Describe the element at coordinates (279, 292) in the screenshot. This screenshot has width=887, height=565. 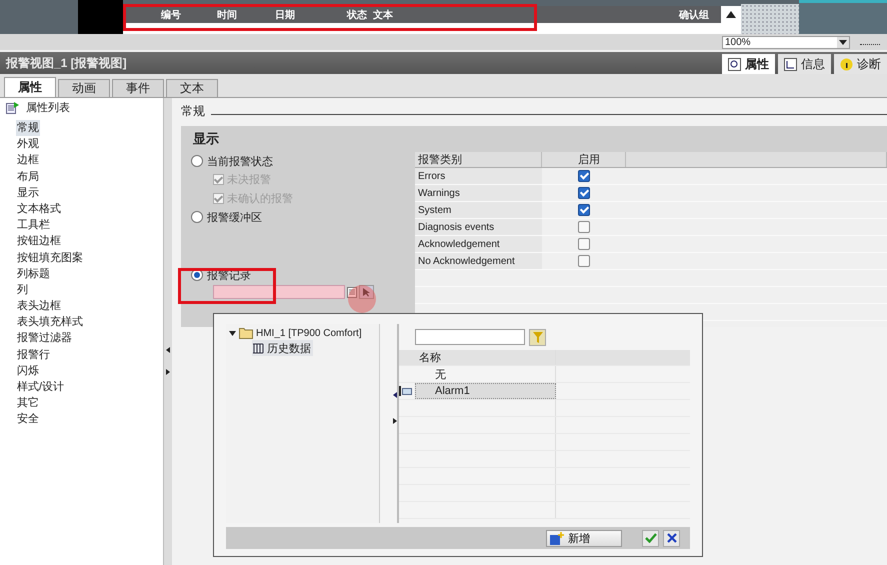
I see `log-field` at that location.